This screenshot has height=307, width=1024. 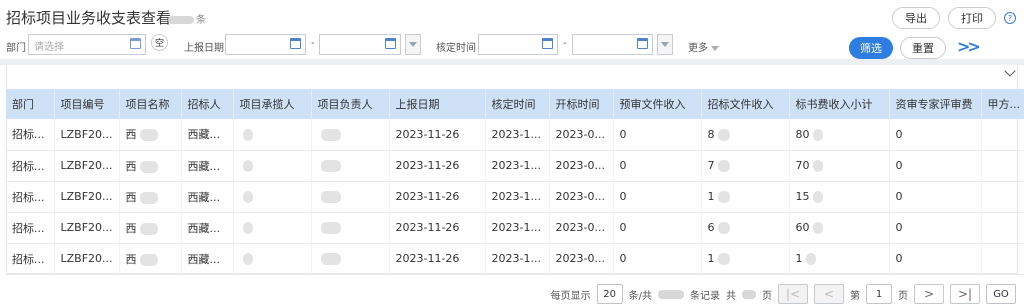 What do you see at coordinates (87, 104) in the screenshot?
I see `col-header: 项目编号` at bounding box center [87, 104].